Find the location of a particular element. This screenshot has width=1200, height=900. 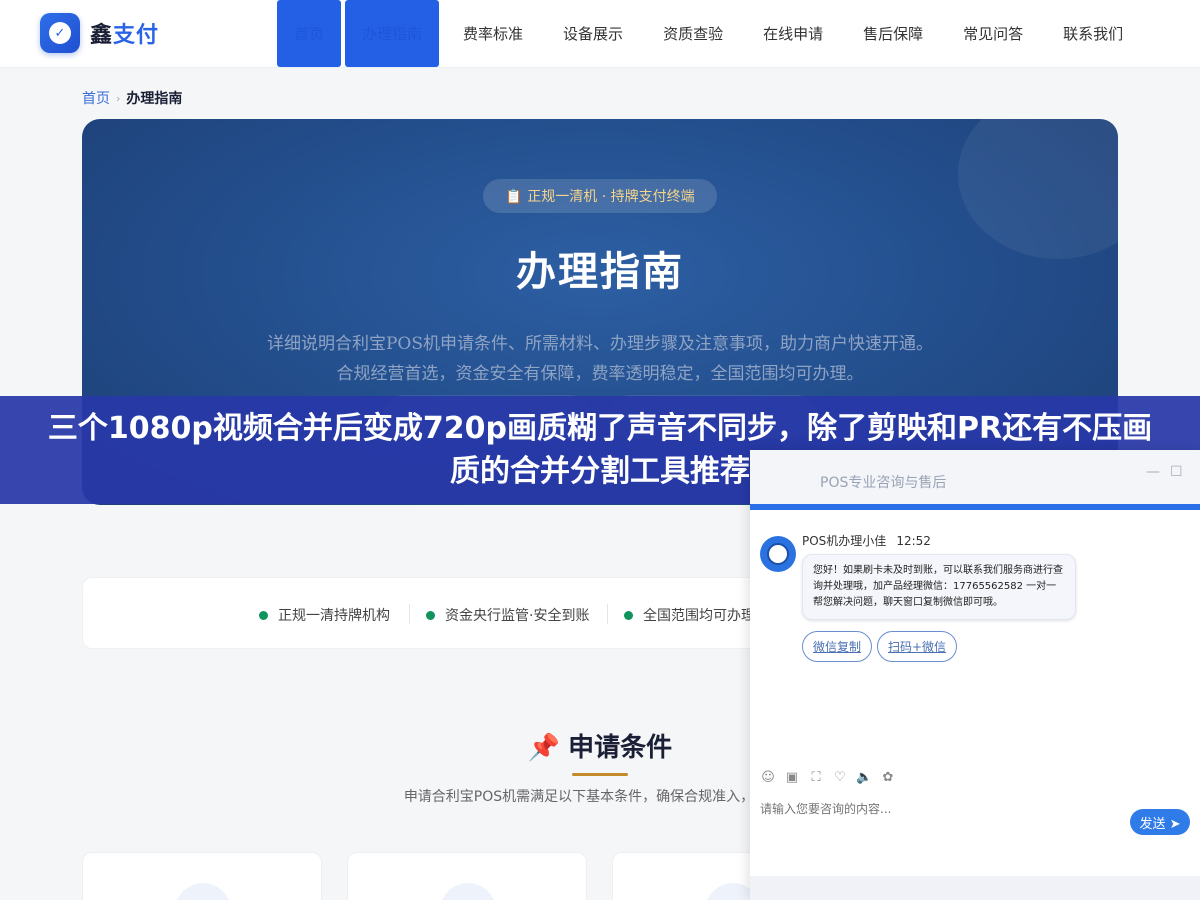

chat-header: POS专业咨询与售后 — ☐ is located at coordinates (975, 477).